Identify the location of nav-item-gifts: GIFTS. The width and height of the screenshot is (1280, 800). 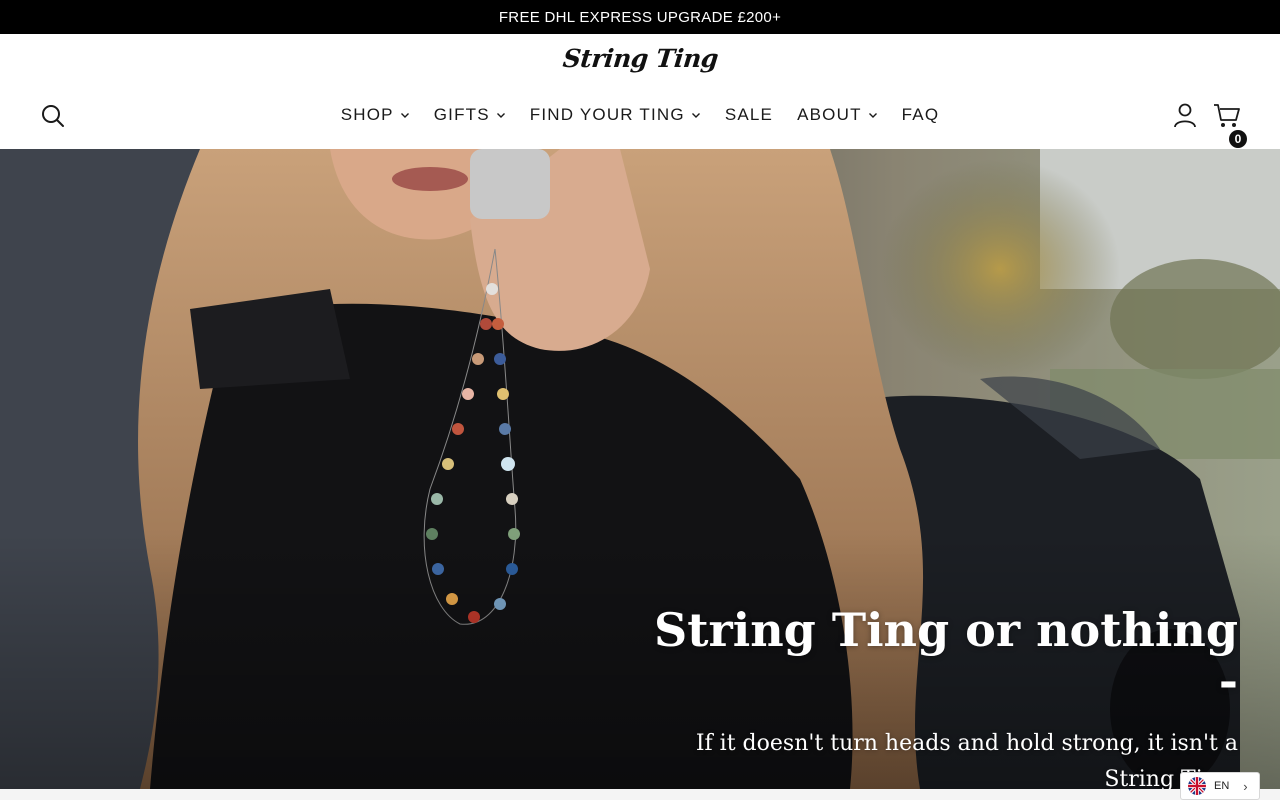
(470, 115).